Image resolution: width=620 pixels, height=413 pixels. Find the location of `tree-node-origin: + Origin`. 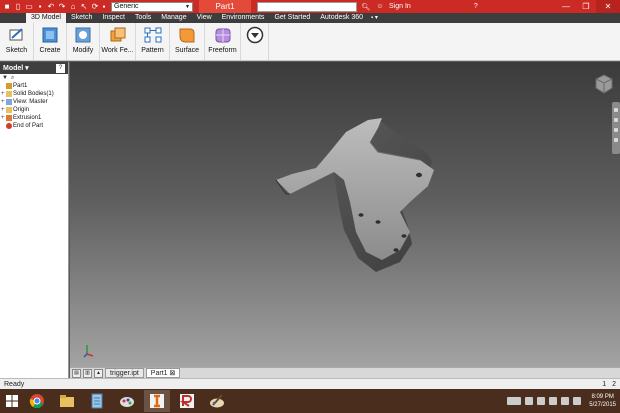

tree-node-origin: + Origin is located at coordinates (34, 110).